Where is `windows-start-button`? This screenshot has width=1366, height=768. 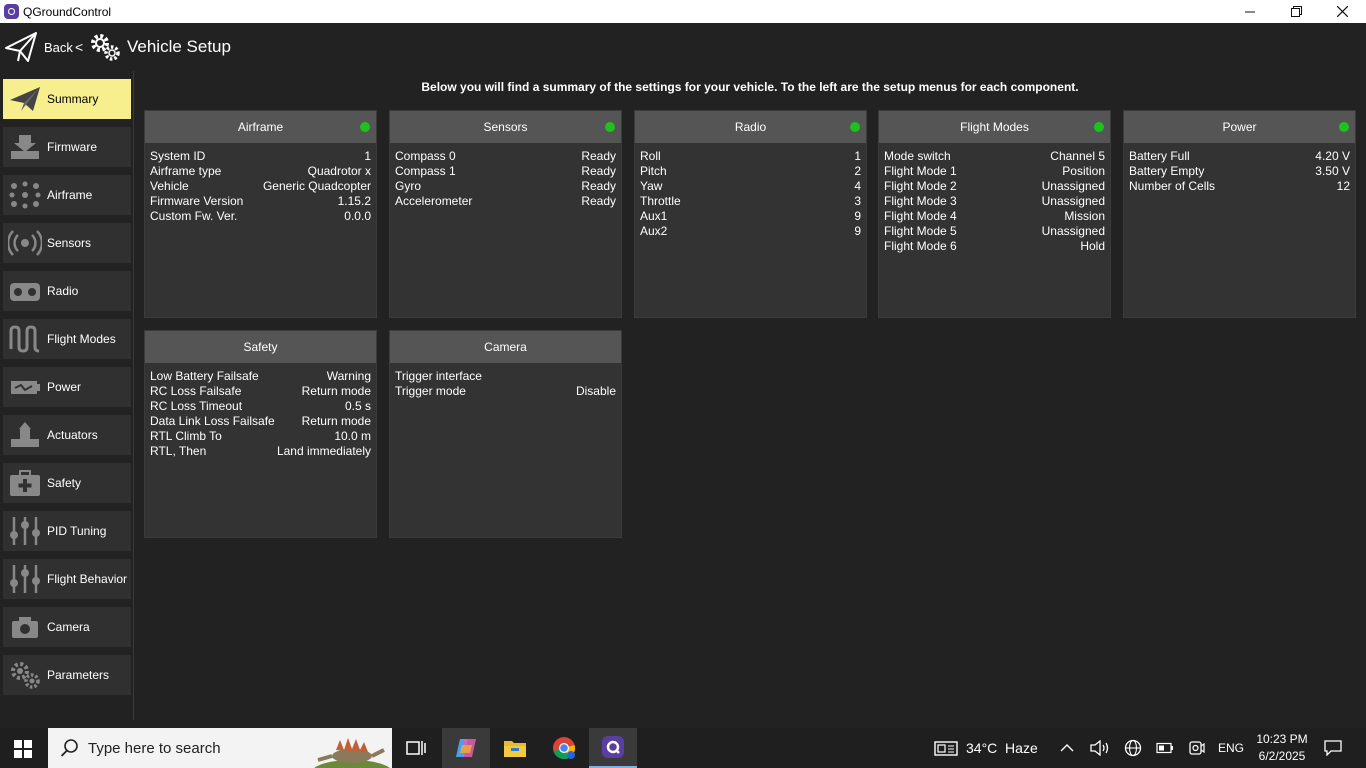 windows-start-button is located at coordinates (23, 749).